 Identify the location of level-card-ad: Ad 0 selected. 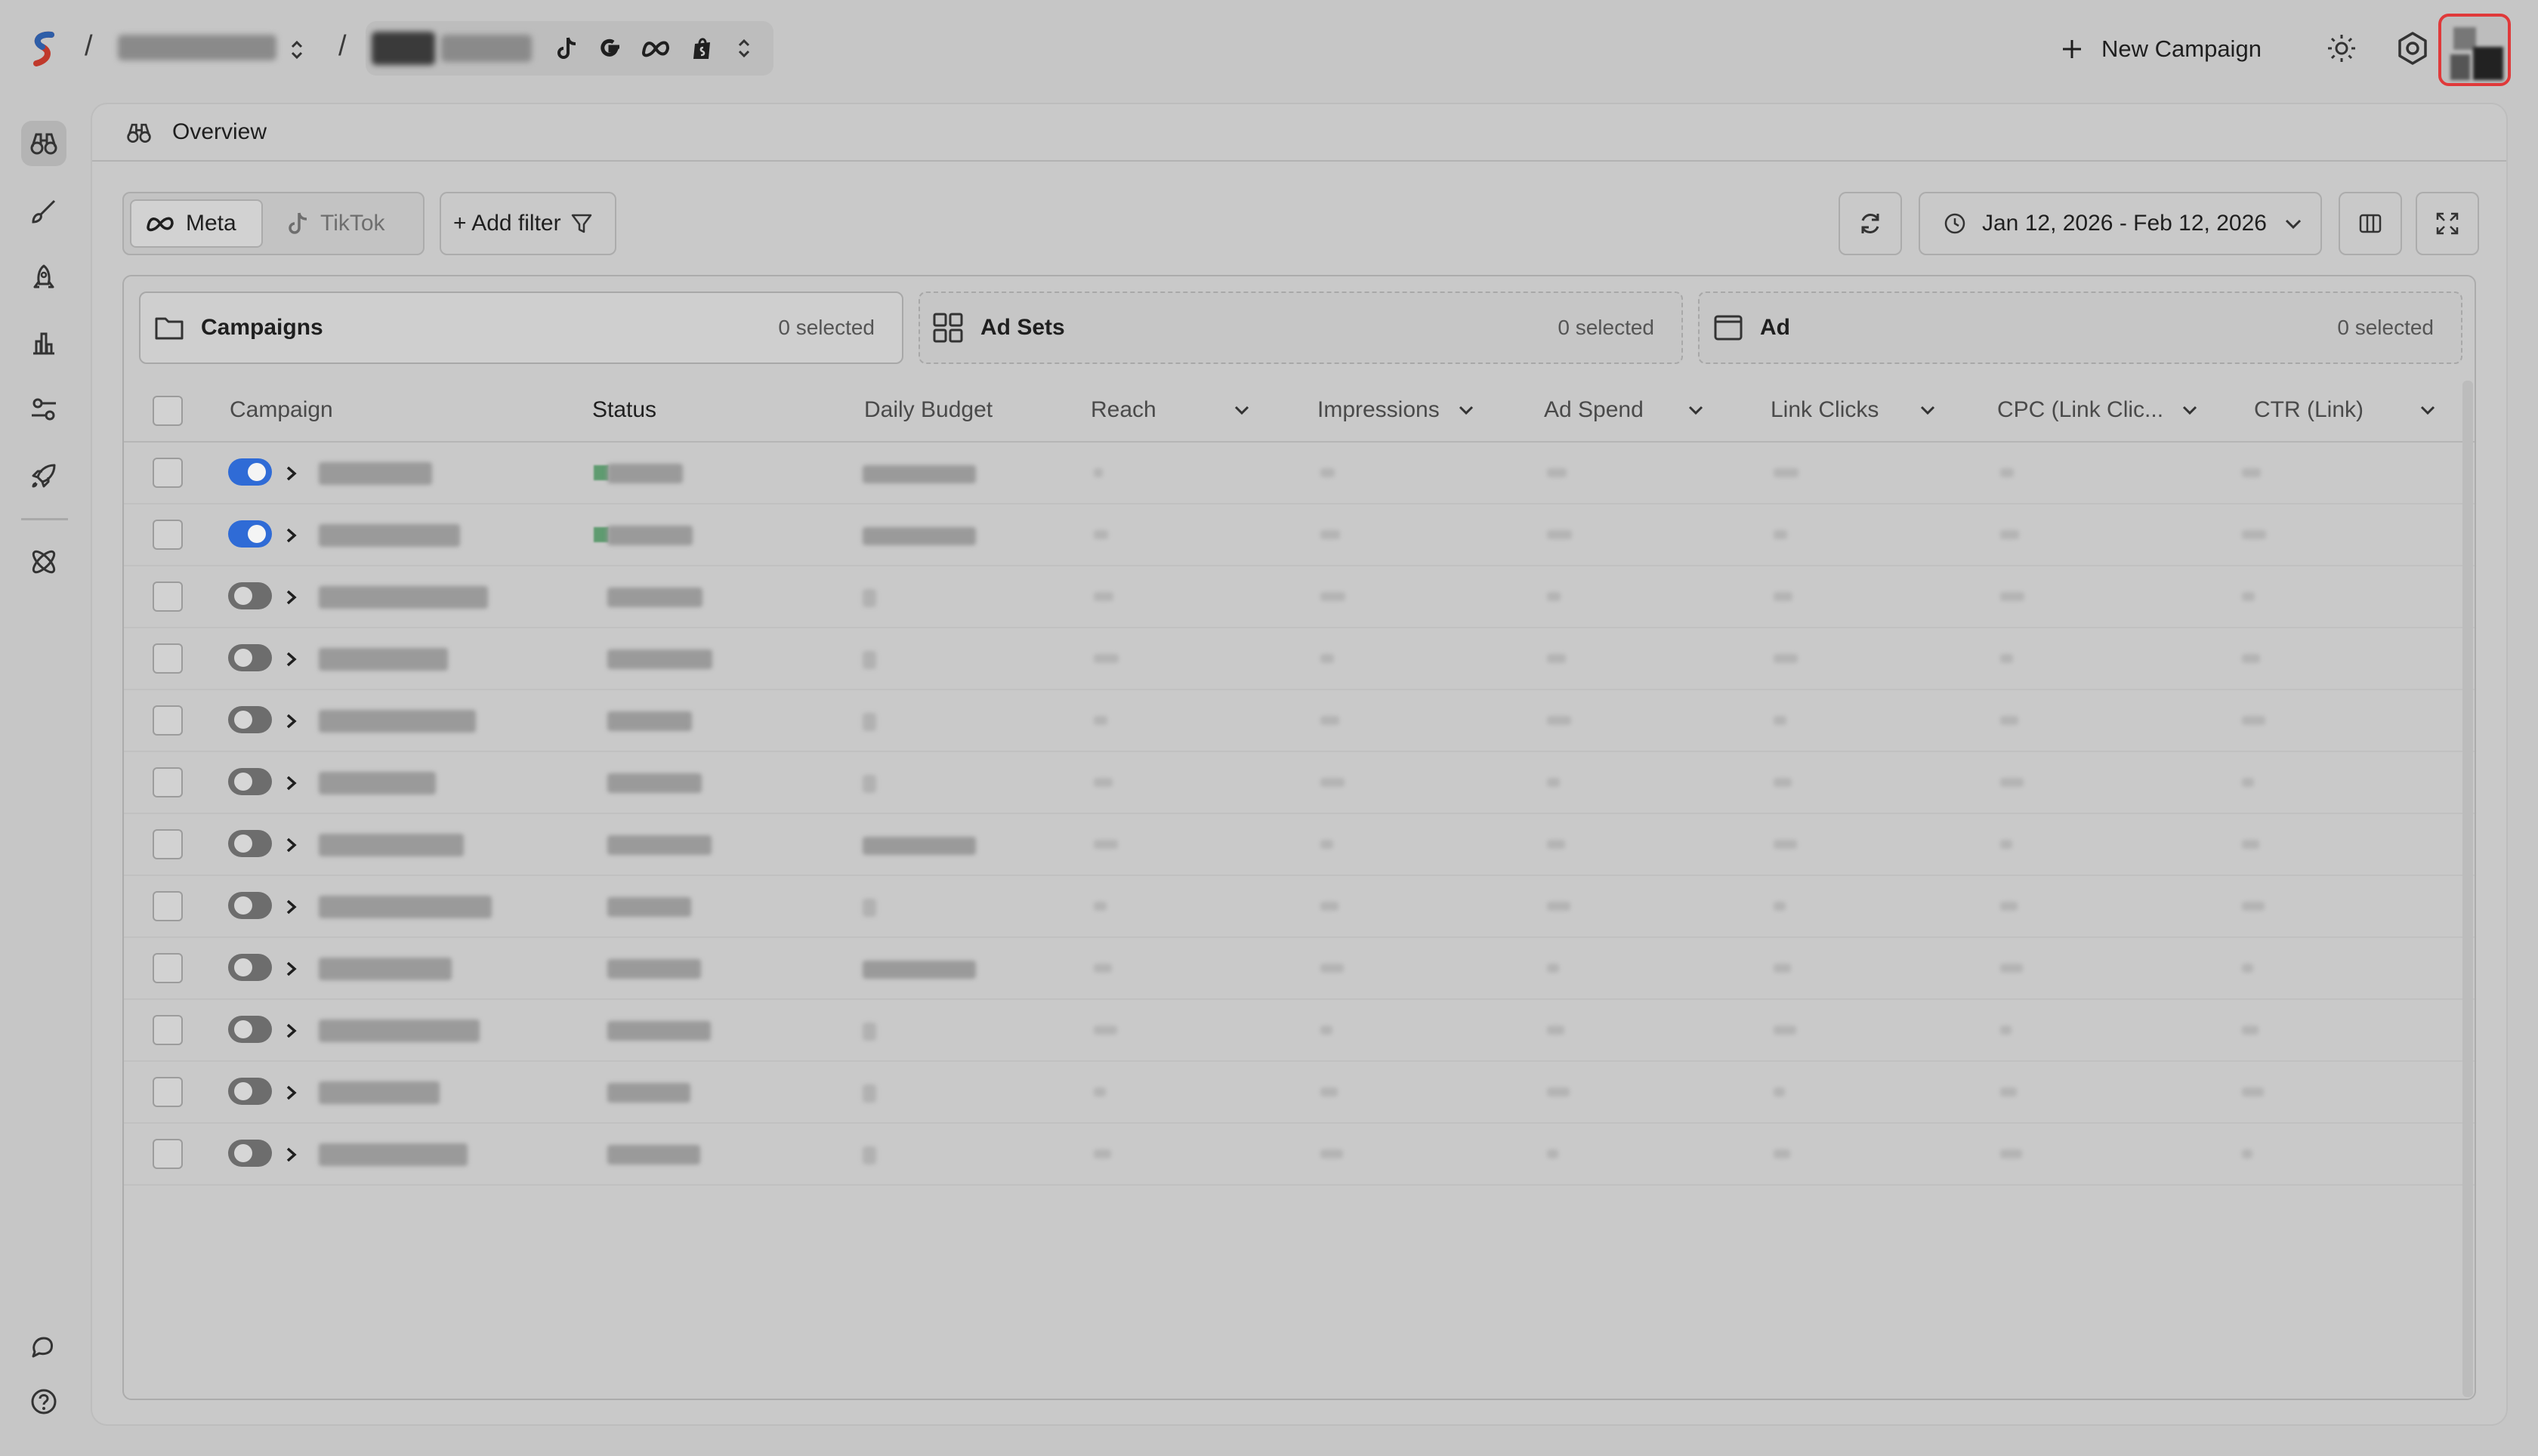
(2080, 328).